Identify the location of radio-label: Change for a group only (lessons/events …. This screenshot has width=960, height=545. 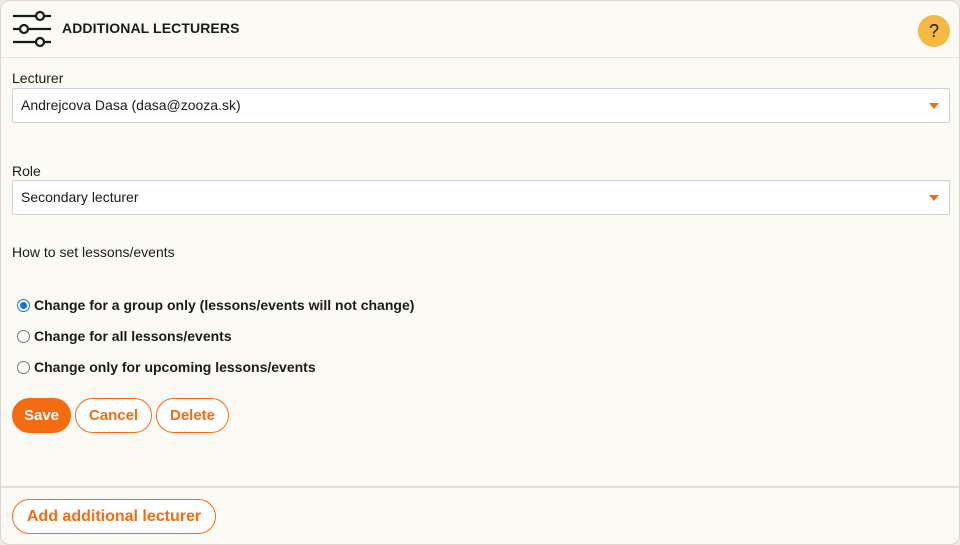
(224, 305).